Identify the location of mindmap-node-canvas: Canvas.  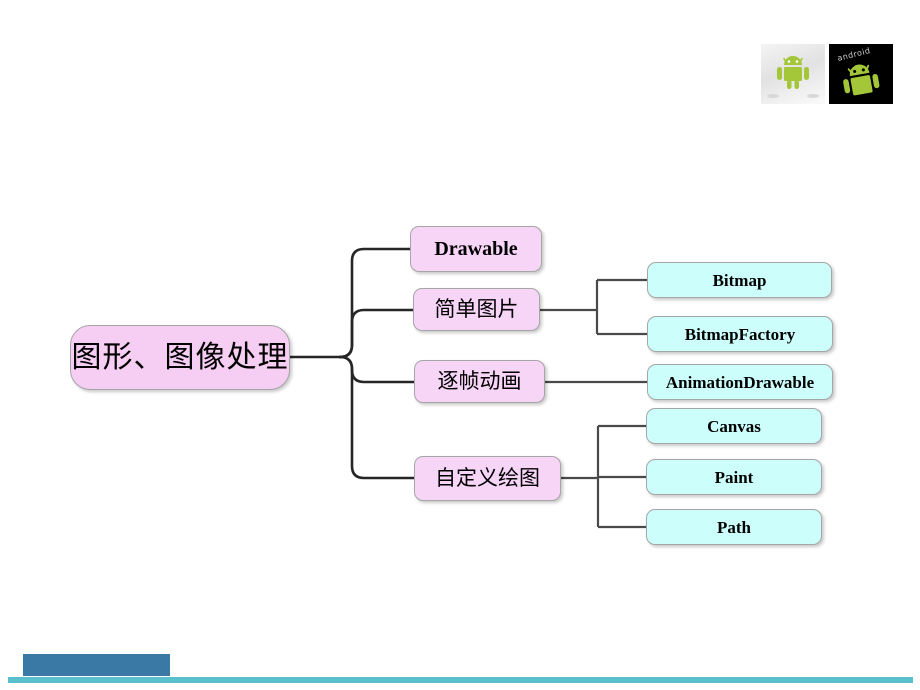
(734, 426).